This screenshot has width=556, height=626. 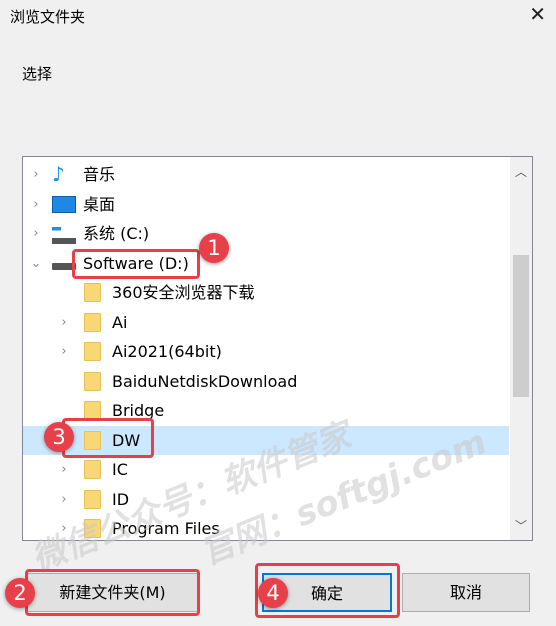 What do you see at coordinates (521, 525) in the screenshot?
I see `scroll-down-icon: ﹀` at bounding box center [521, 525].